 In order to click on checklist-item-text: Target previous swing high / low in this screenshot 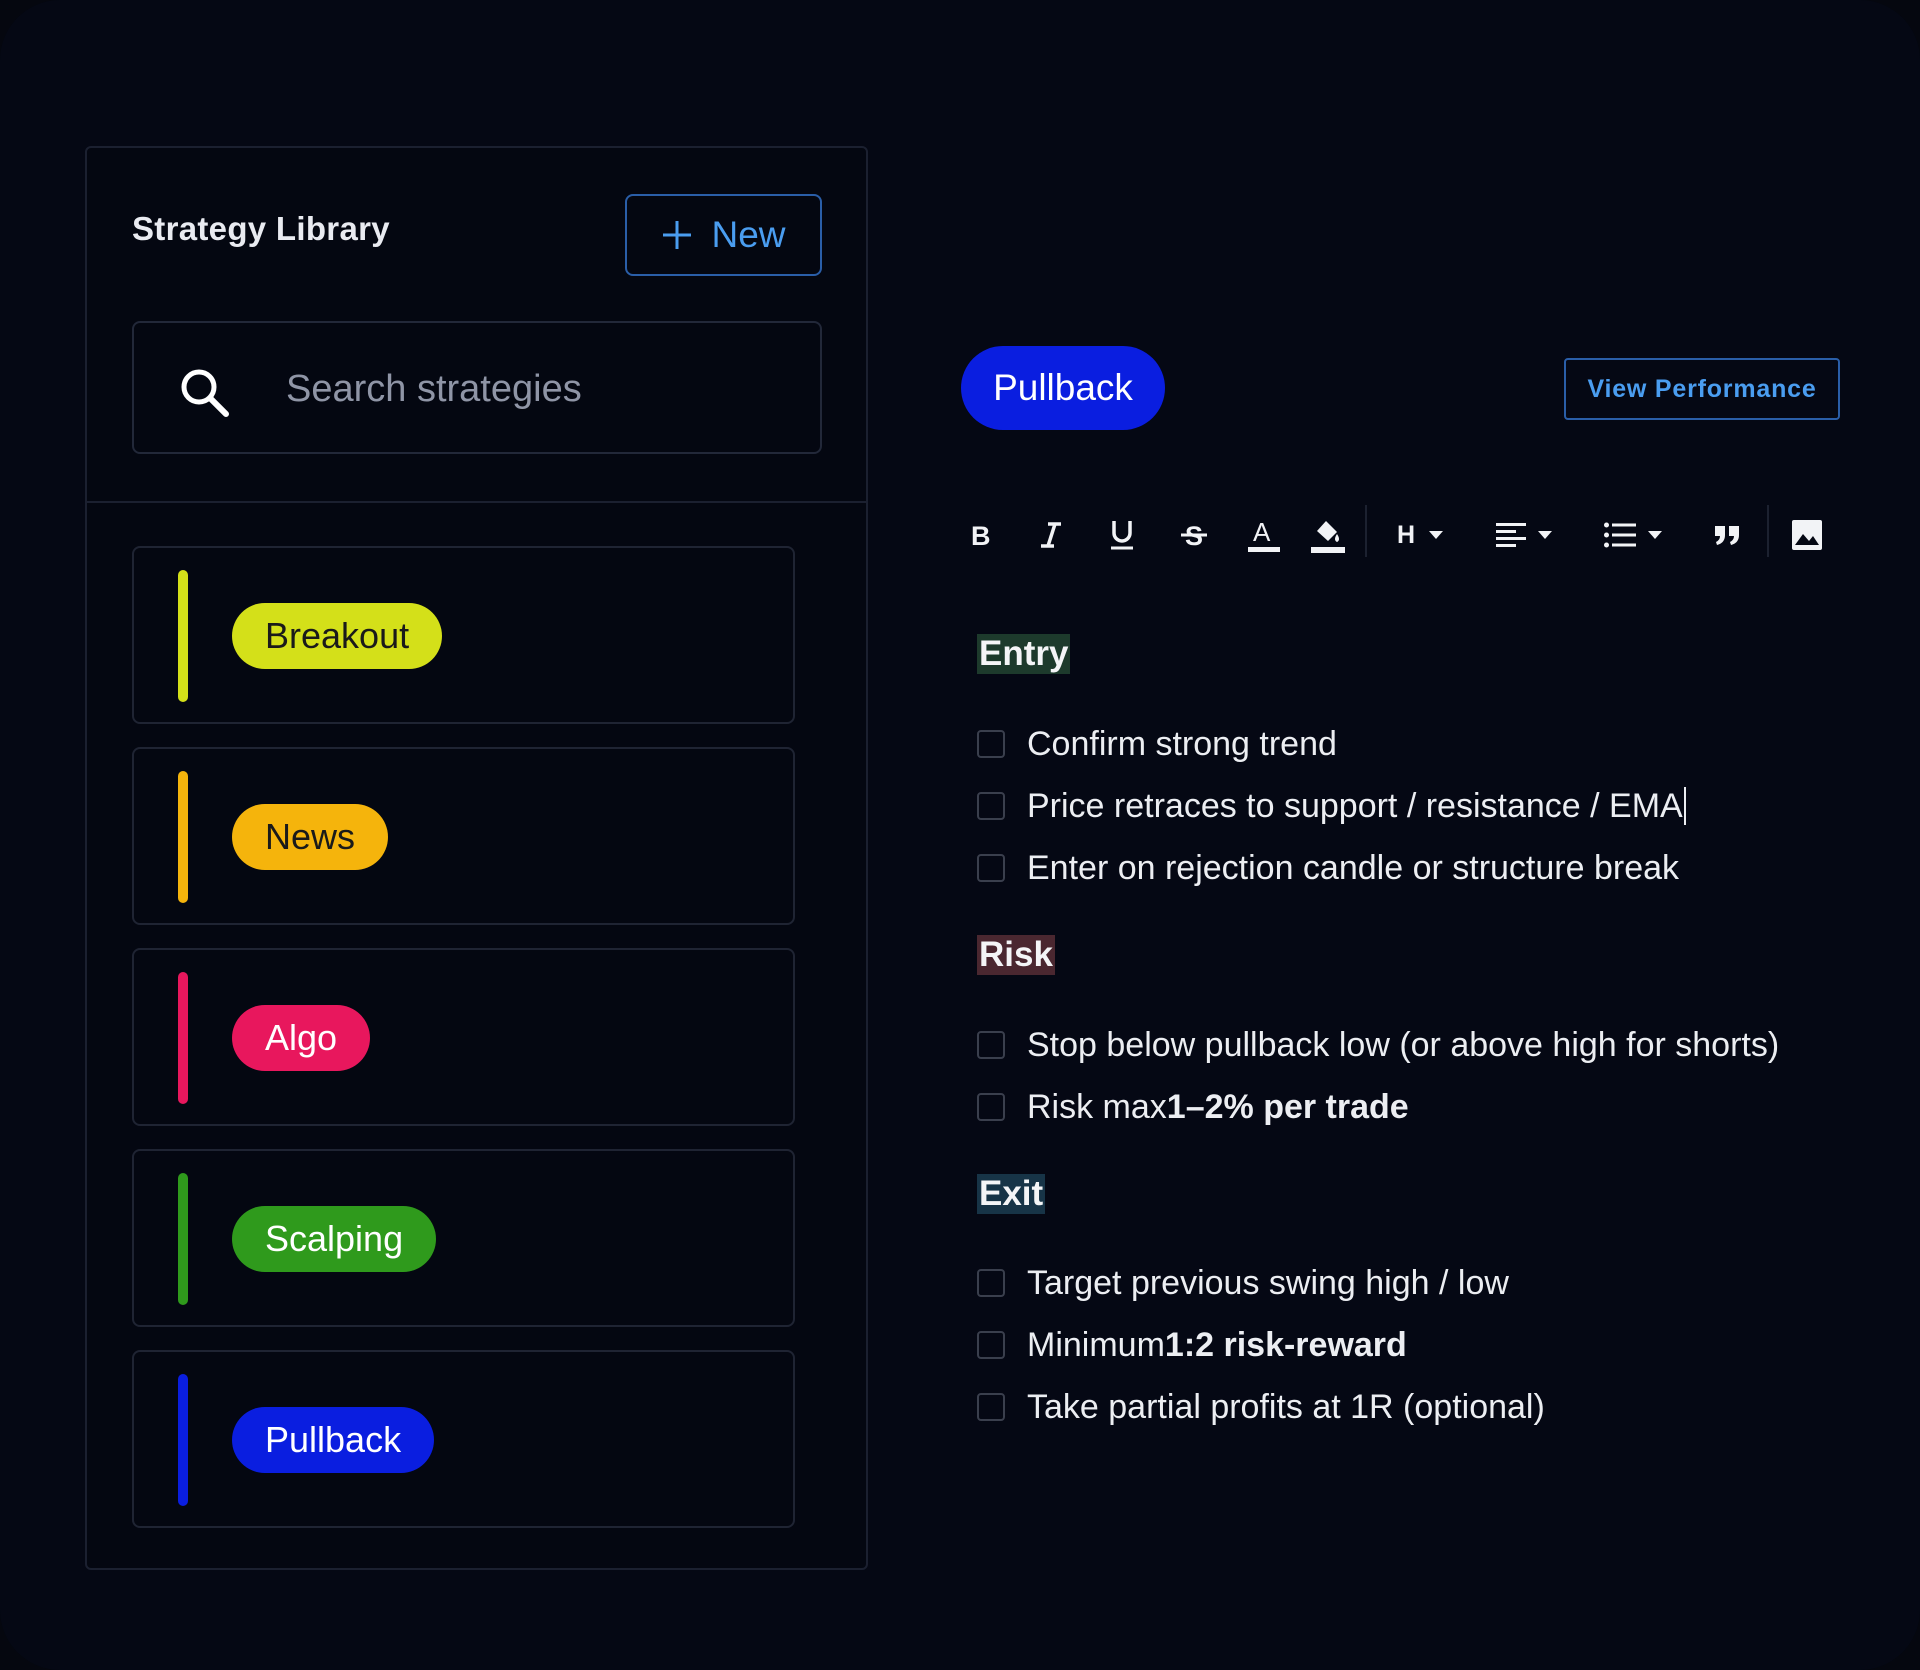, I will do `click(1268, 1282)`.